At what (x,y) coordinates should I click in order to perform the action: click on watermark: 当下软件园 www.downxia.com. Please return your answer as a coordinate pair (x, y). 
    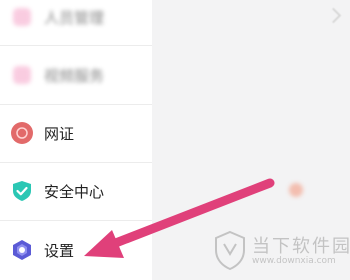
    Looking at the image, I should click on (282, 253).